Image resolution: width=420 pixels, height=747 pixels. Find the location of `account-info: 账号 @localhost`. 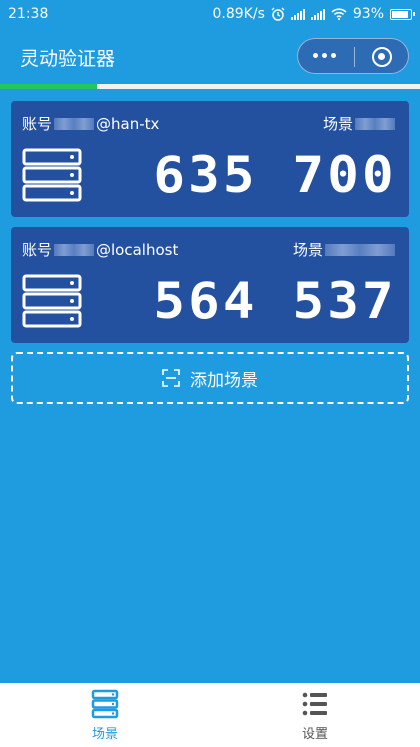

account-info: 账号 @localhost is located at coordinates (100, 249).